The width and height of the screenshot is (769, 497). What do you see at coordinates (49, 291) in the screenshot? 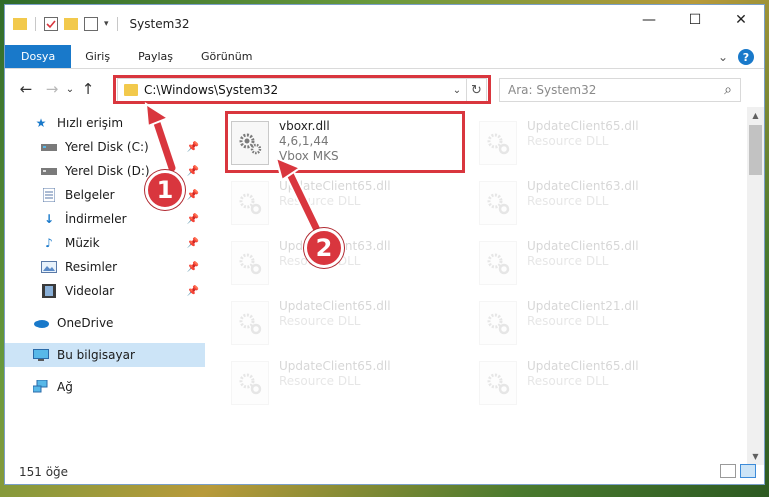
I see `videos-icon` at bounding box center [49, 291].